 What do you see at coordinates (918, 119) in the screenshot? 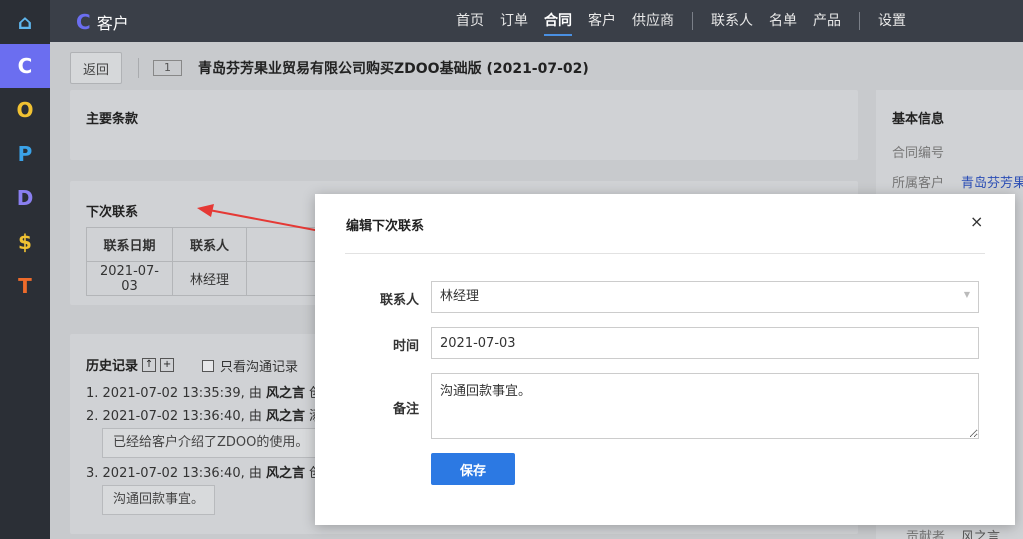
I see `basic-info-heading: 基本信息` at bounding box center [918, 119].